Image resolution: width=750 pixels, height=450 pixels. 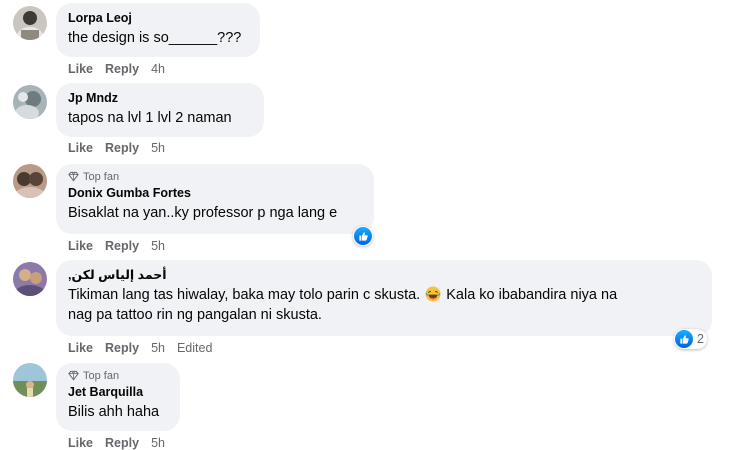 What do you see at coordinates (532, 295) in the screenshot?
I see `comment-text-part: Kala ko ibabandira niya na` at bounding box center [532, 295].